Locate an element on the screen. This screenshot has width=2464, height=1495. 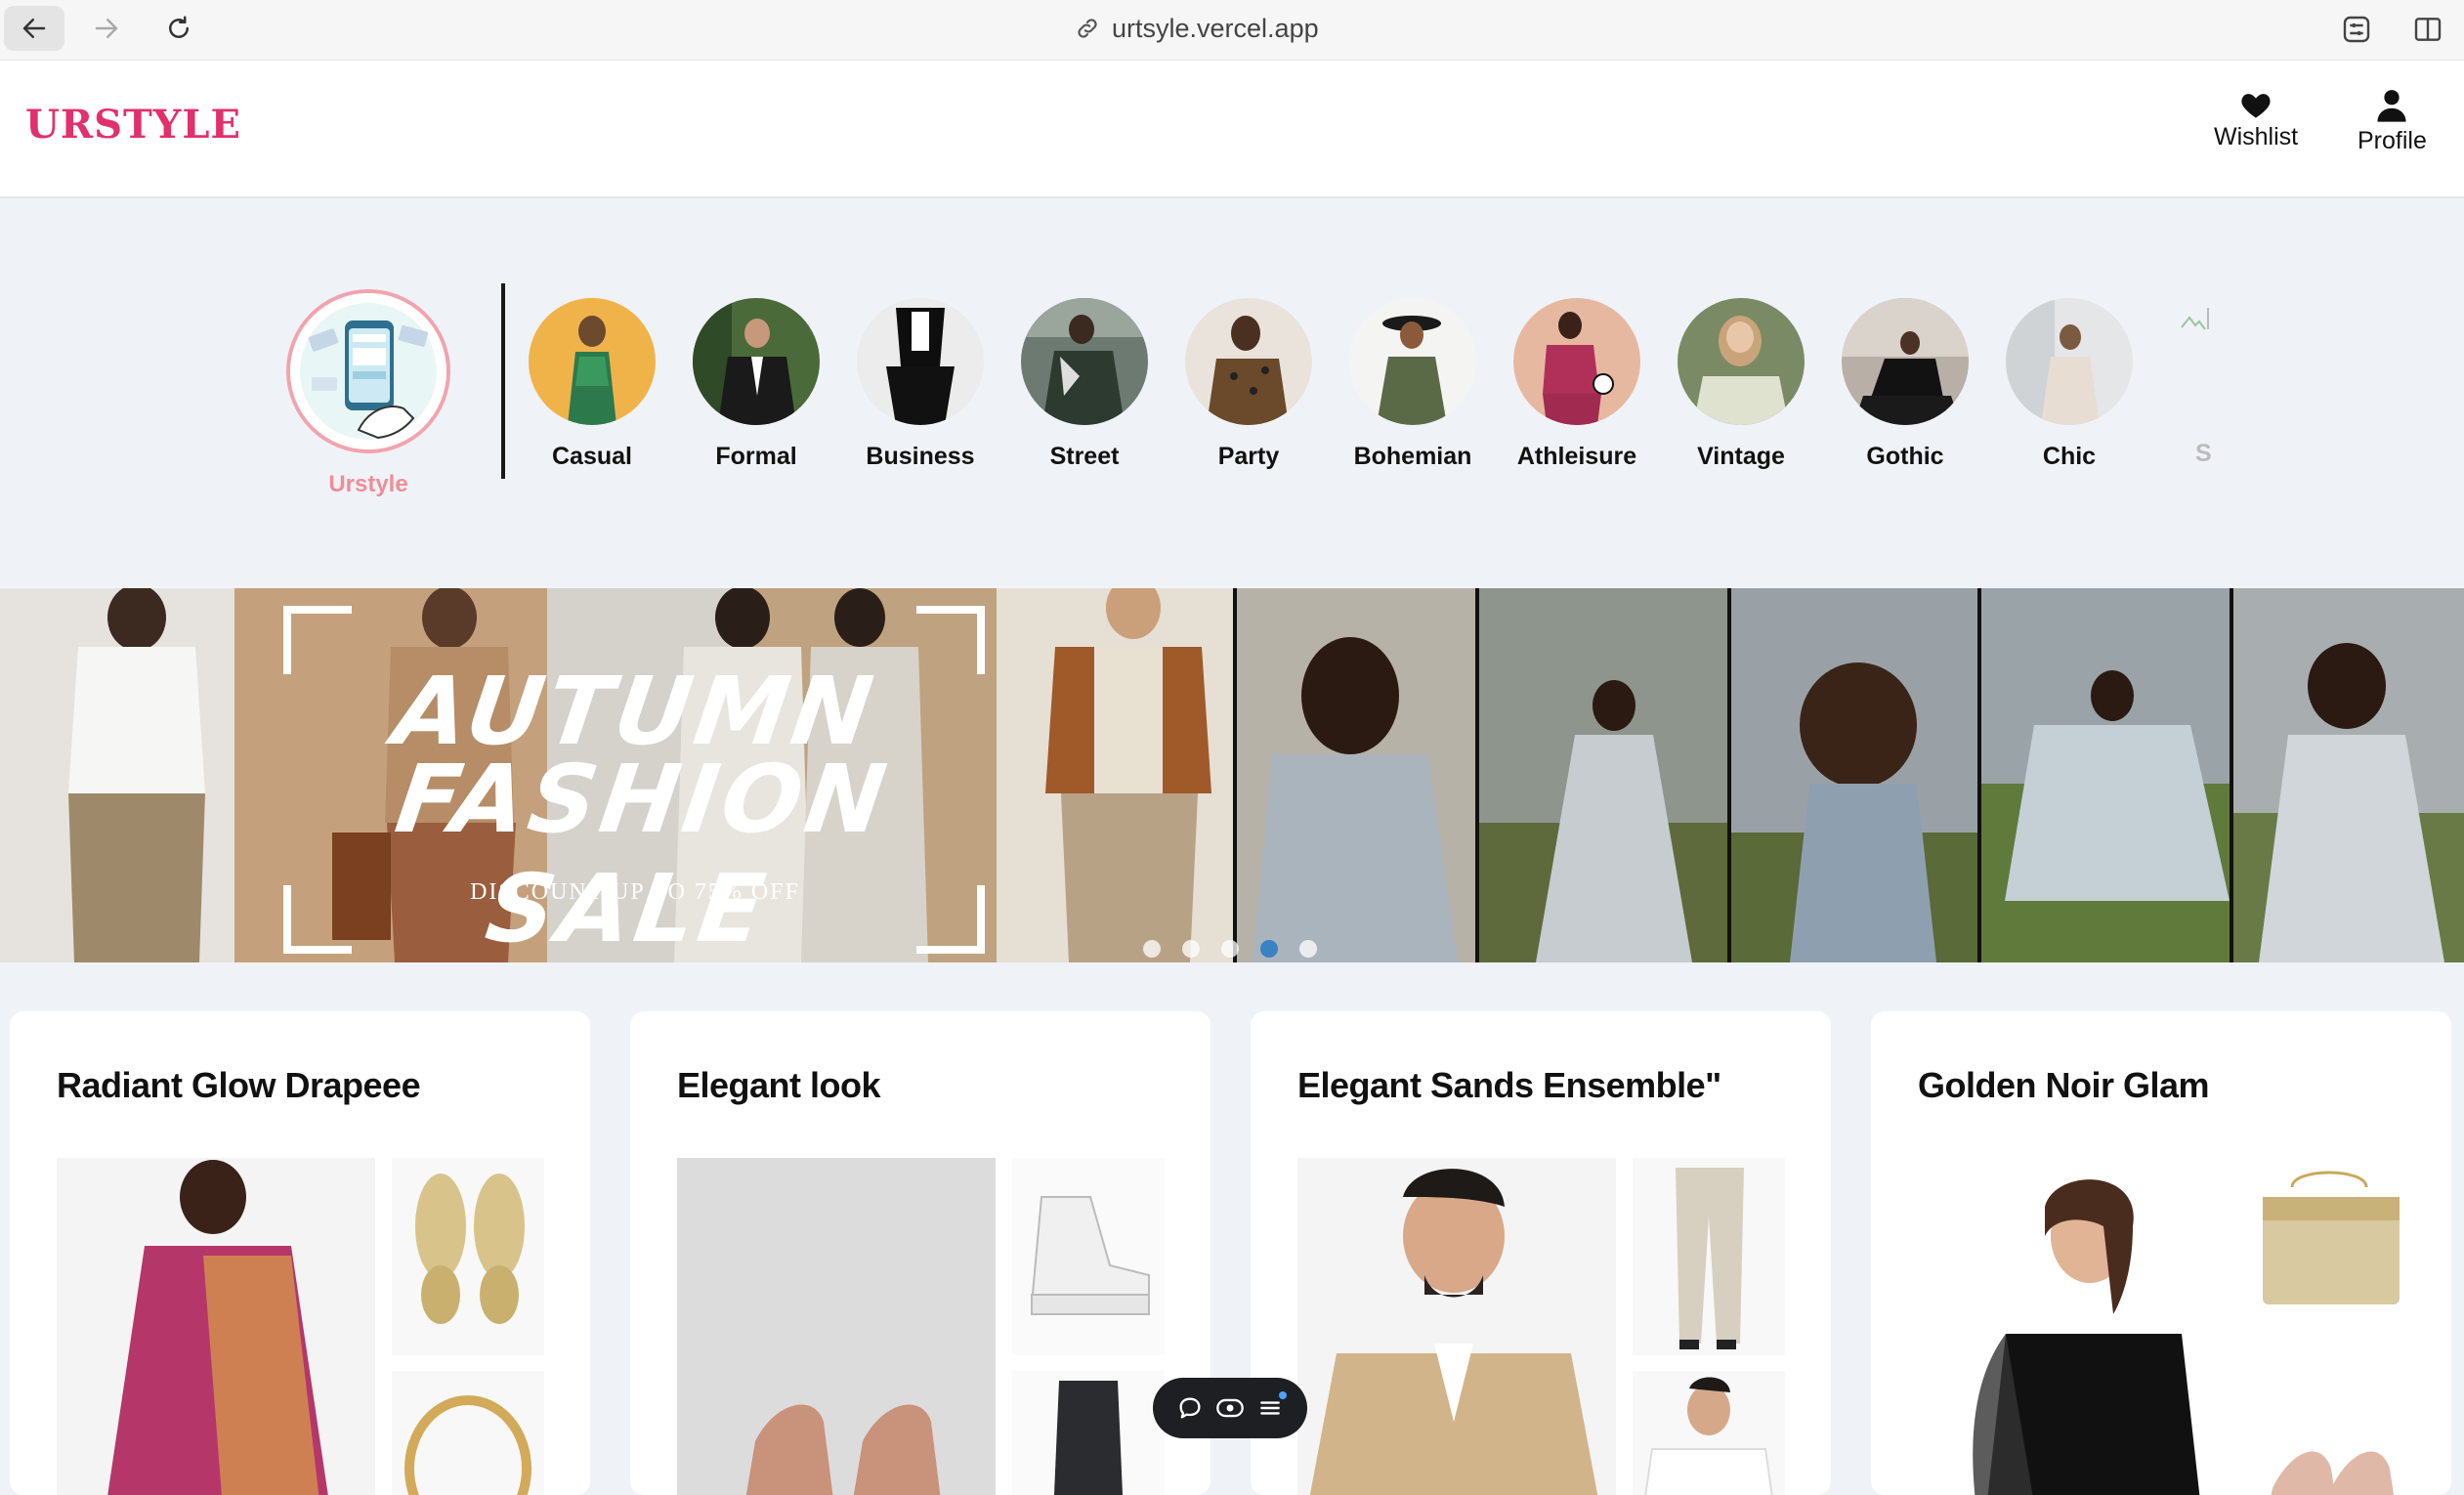
category-gothic-thumb is located at coordinates (1906, 361).